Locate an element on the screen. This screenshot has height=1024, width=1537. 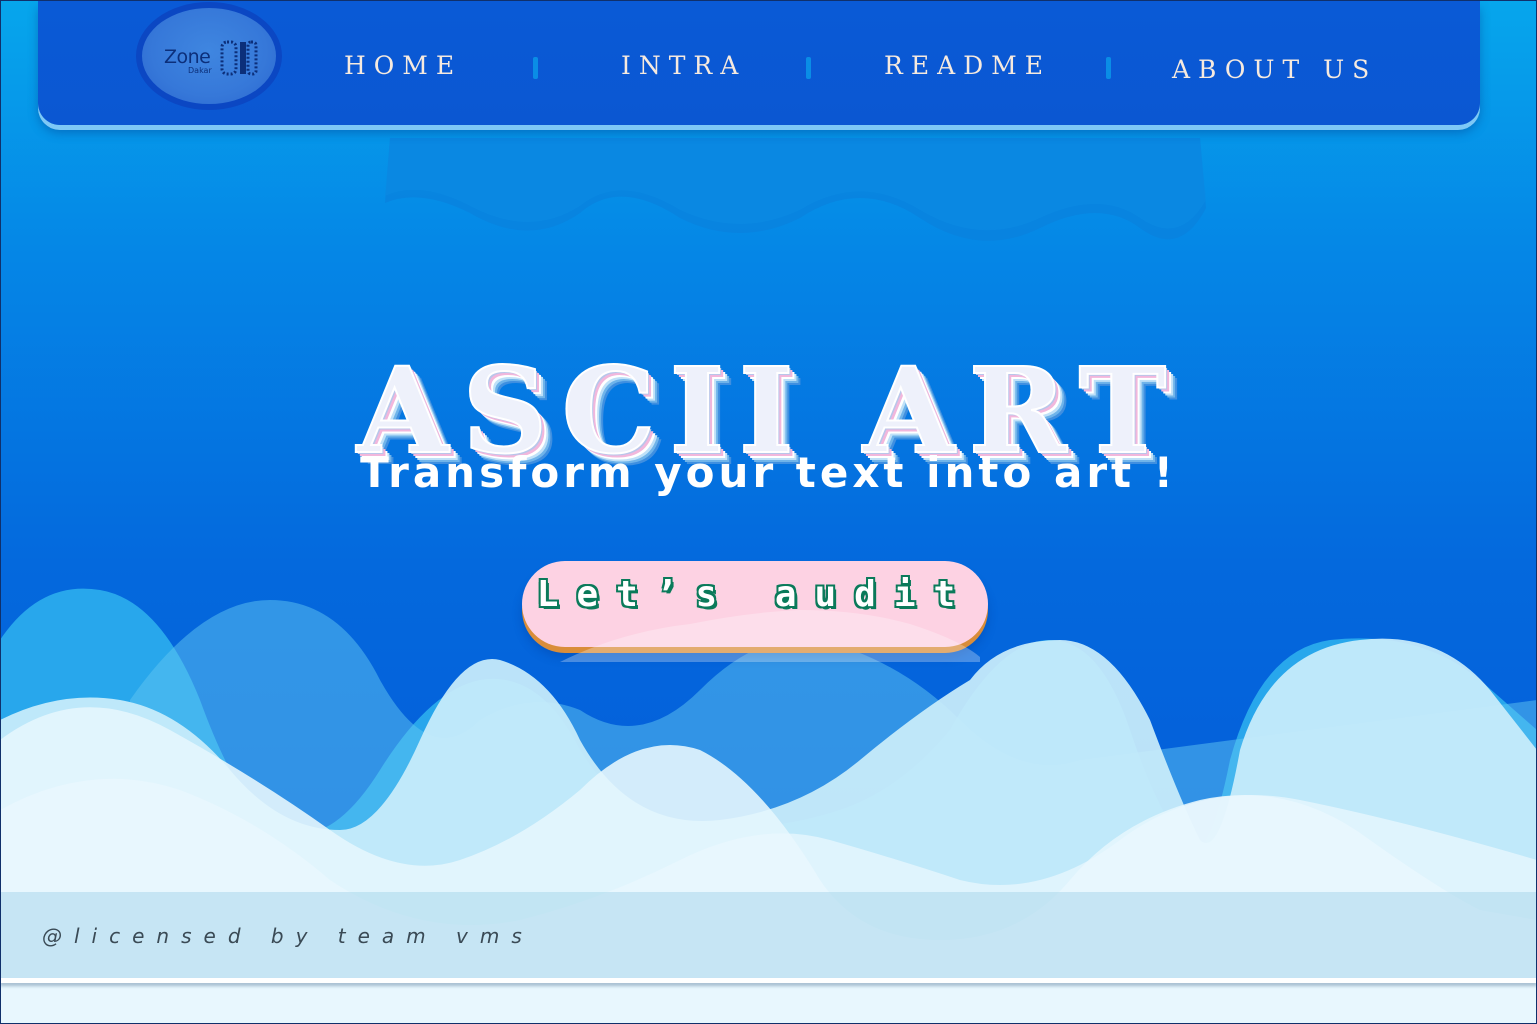
cloud-decoration is located at coordinates (795, 189).